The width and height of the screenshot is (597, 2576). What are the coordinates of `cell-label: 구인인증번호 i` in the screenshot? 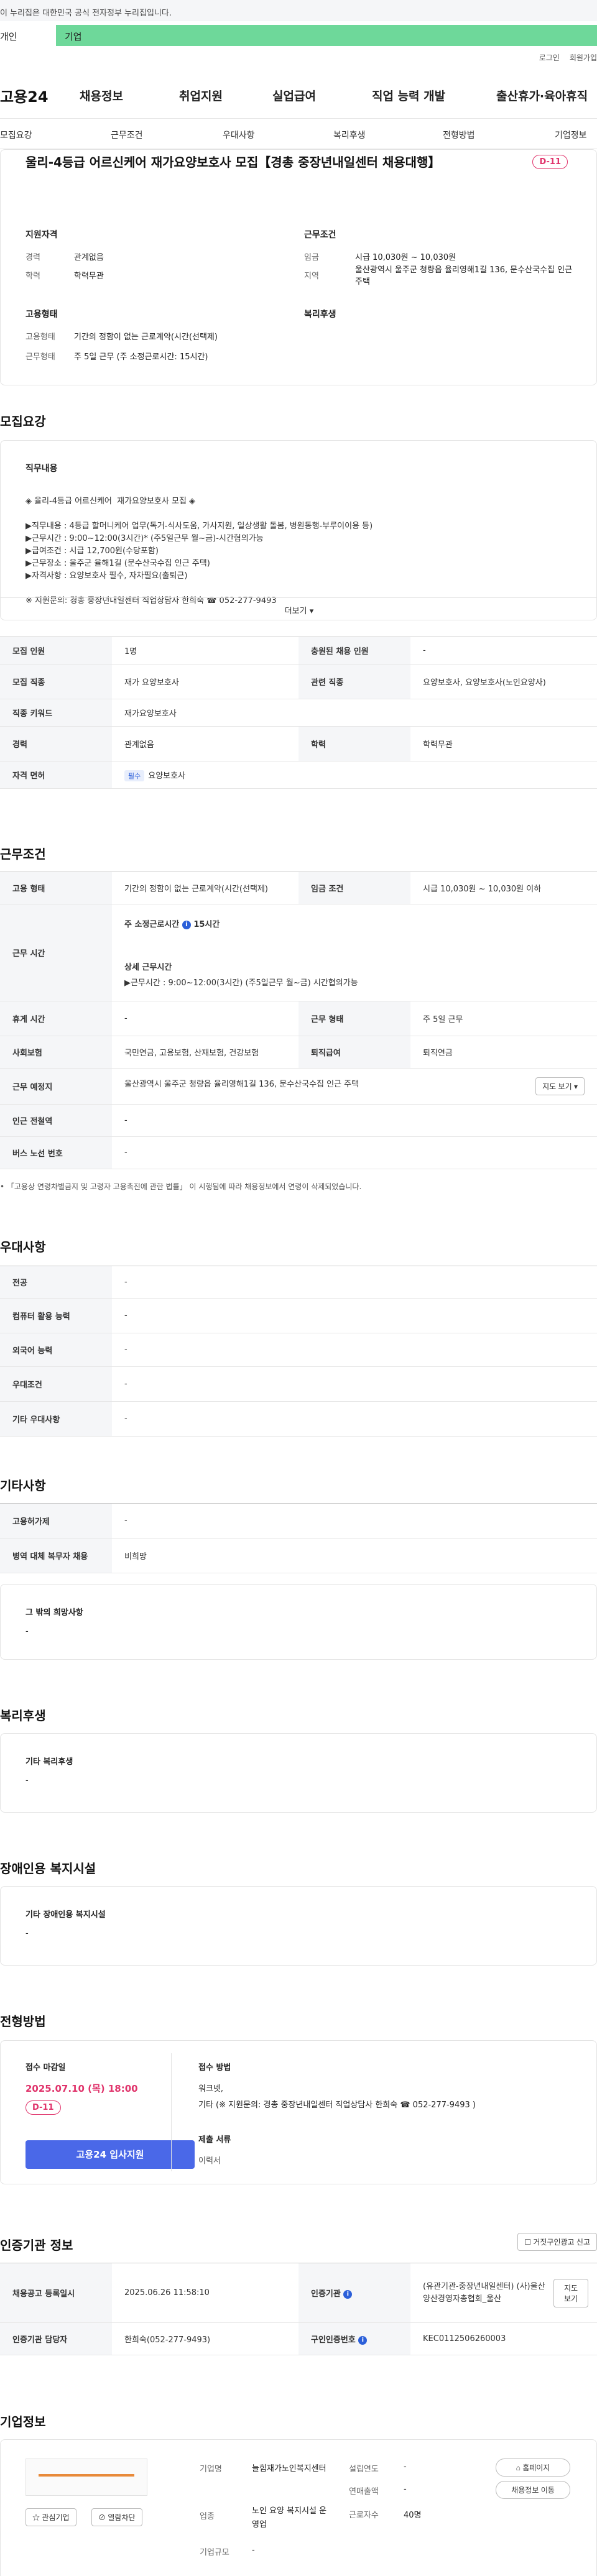 It's located at (354, 2338).